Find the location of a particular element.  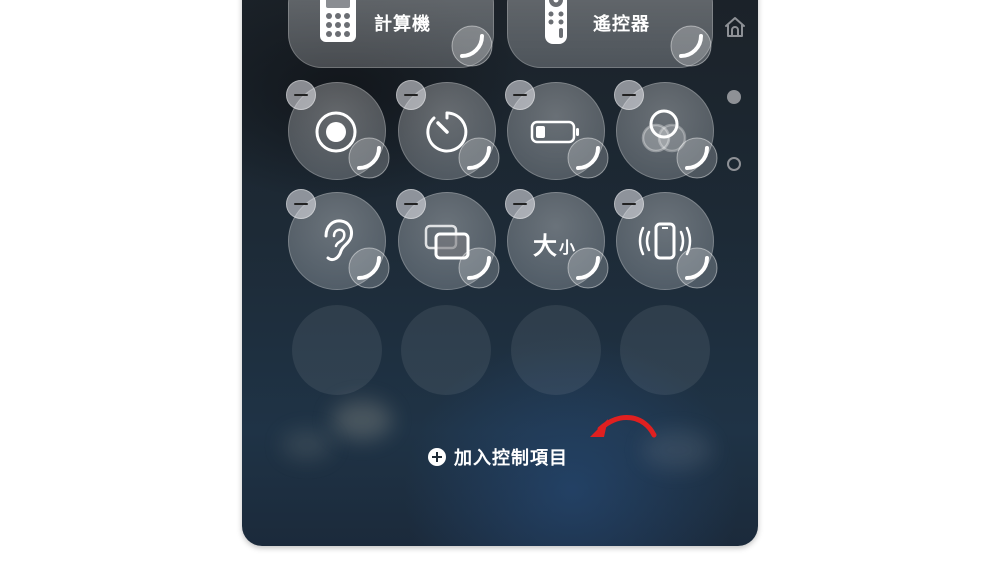

add-controls-button: 加入控制項目 is located at coordinates (498, 457).